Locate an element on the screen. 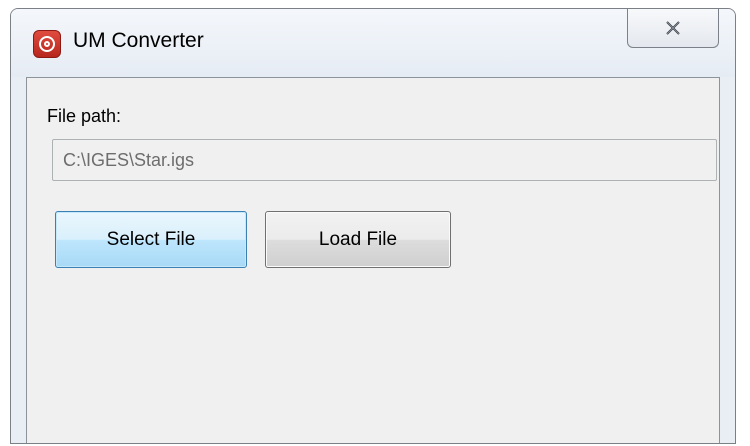 Image resolution: width=750 pixels, height=446 pixels. file-path-field is located at coordinates (384, 160).